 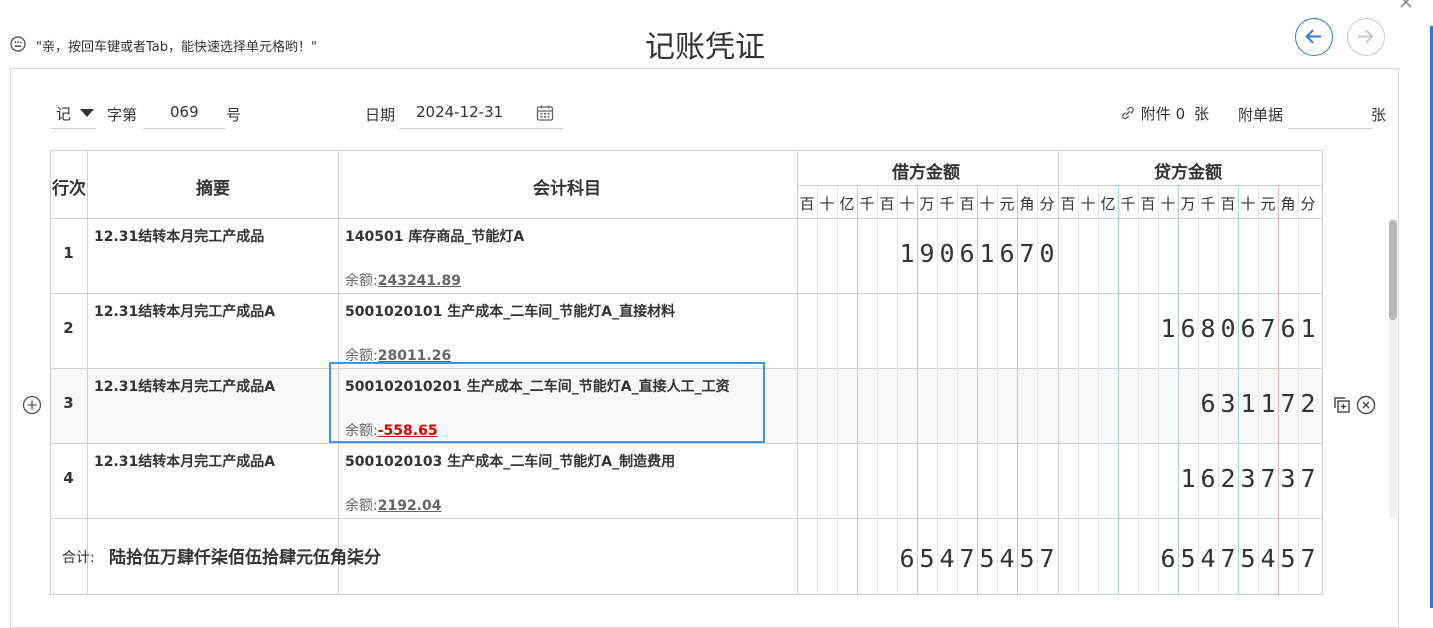 What do you see at coordinates (1228, 328) in the screenshot?
I see `amount-digit: 0` at bounding box center [1228, 328].